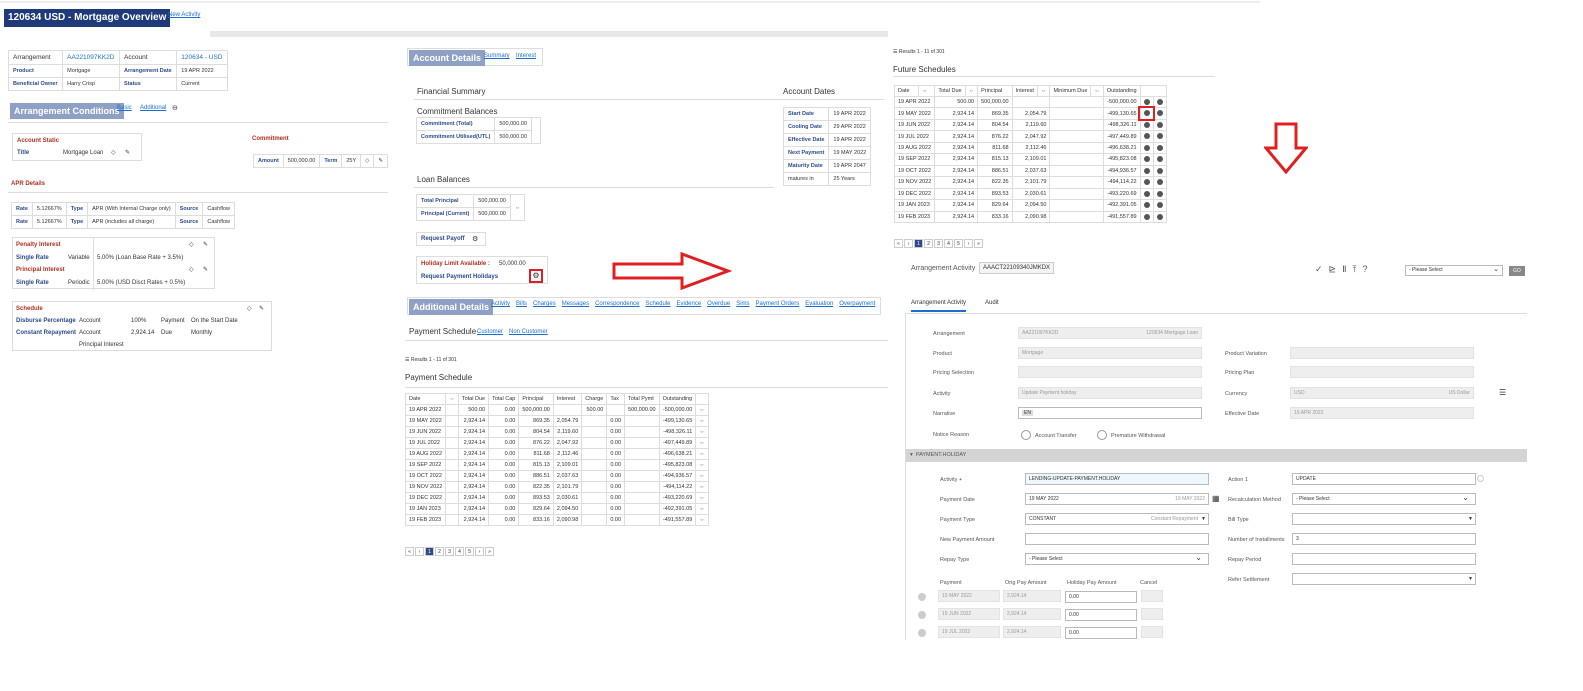 Image resolution: width=1583 pixels, height=691 pixels. I want to click on activity-select: - Please Select ⌄, so click(1454, 270).